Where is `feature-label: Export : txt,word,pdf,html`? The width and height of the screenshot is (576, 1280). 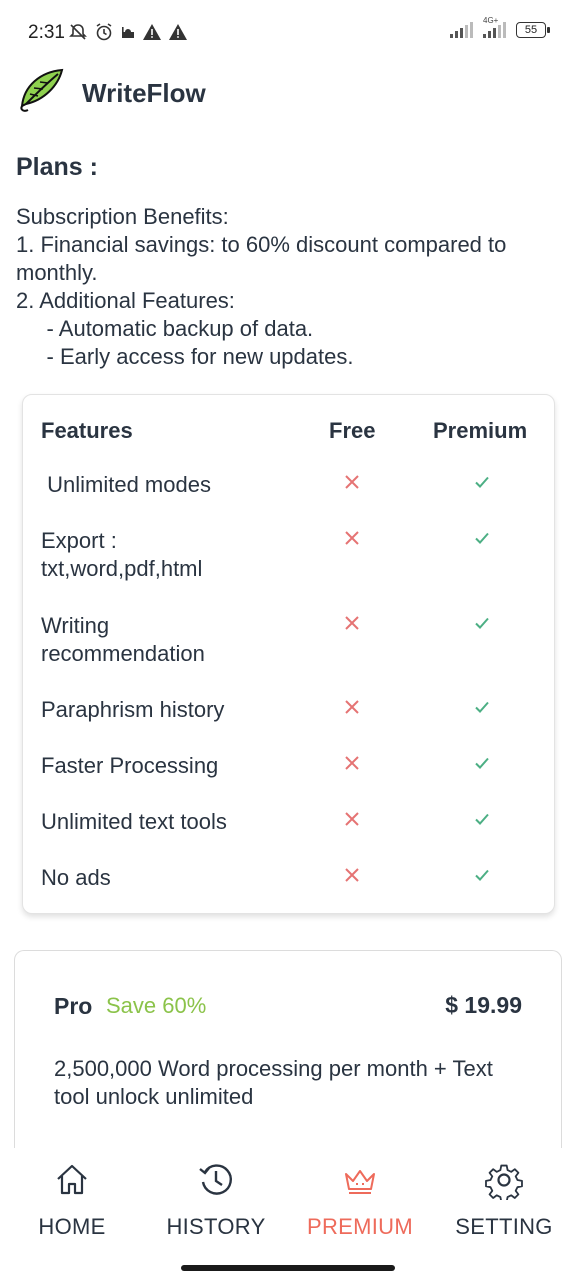 feature-label: Export : txt,word,pdf,html is located at coordinates (122, 554).